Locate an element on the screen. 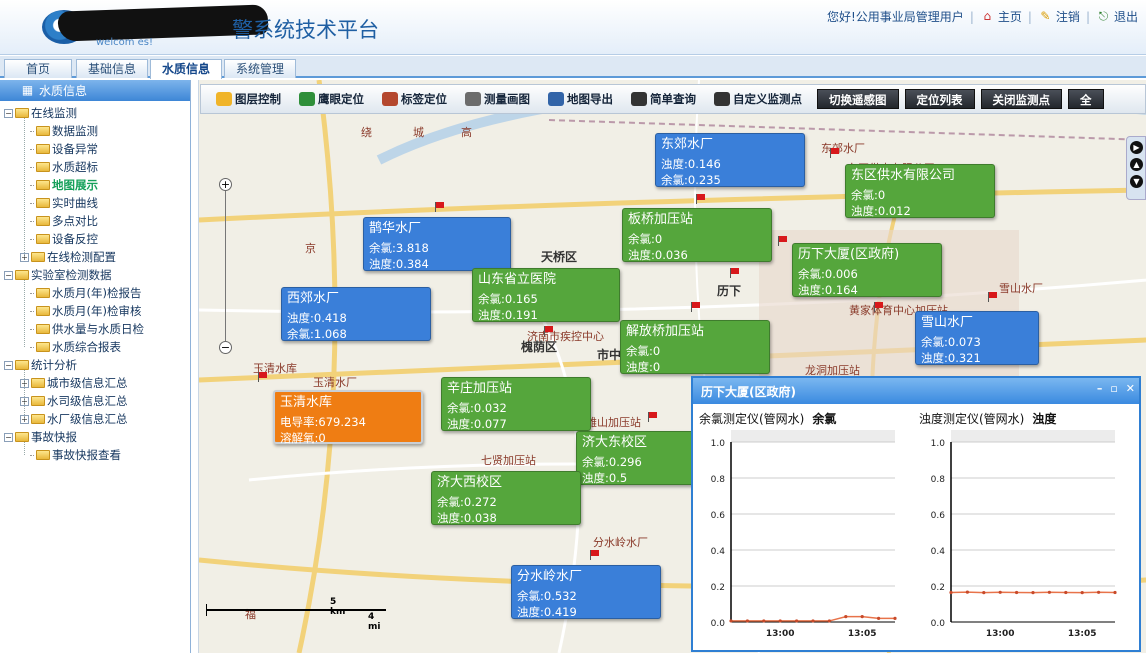  tab-system-management: 系统管理 is located at coordinates (260, 68).